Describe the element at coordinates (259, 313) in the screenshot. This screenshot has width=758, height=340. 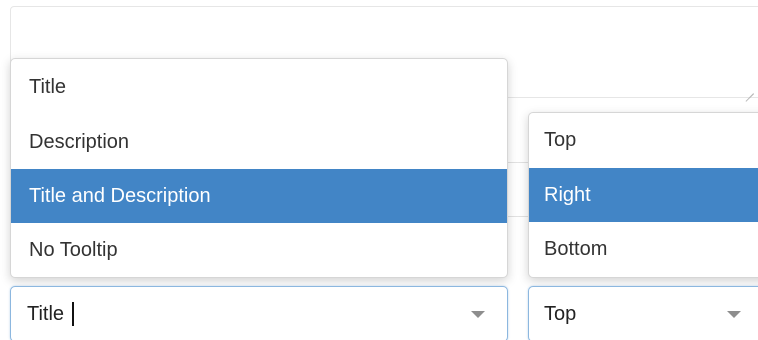
I see `tooltip-content-select: Title` at that location.